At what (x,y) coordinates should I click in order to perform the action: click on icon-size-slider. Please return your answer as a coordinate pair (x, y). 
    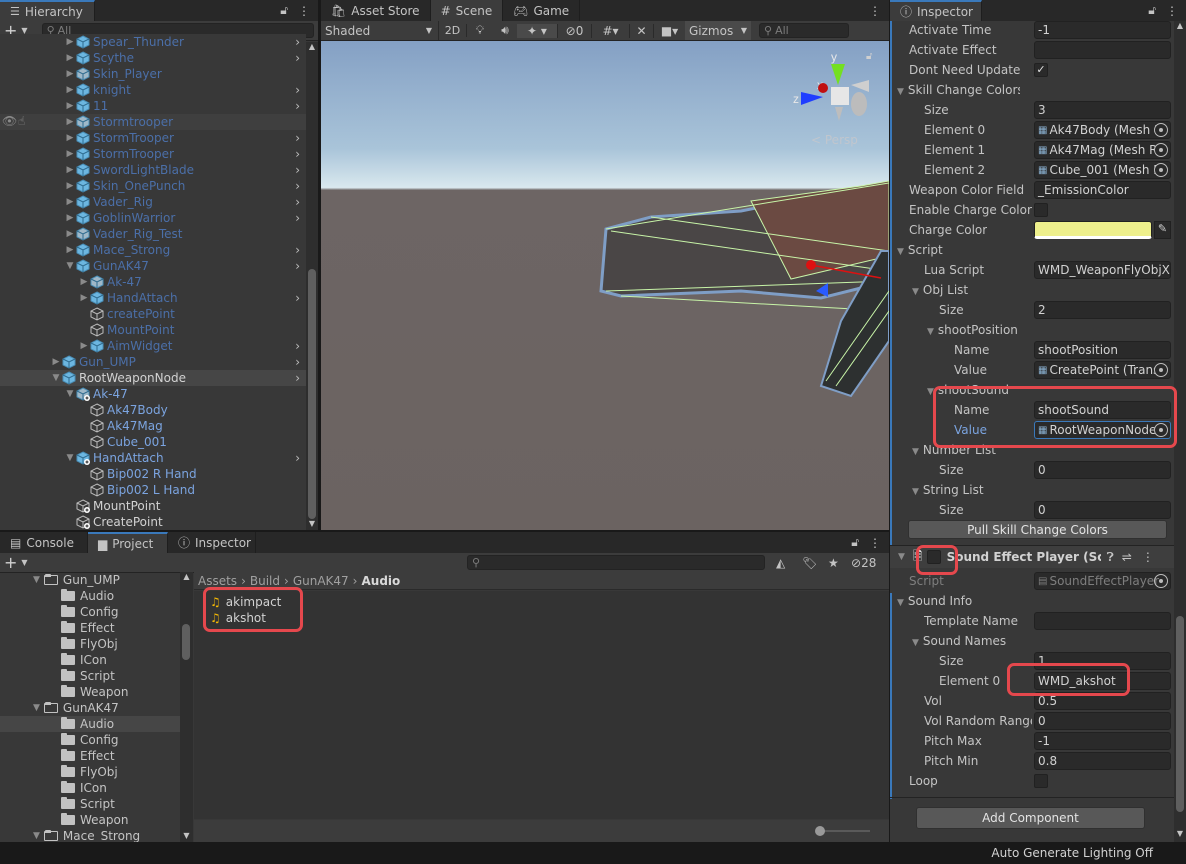
    Looking at the image, I should click on (842, 831).